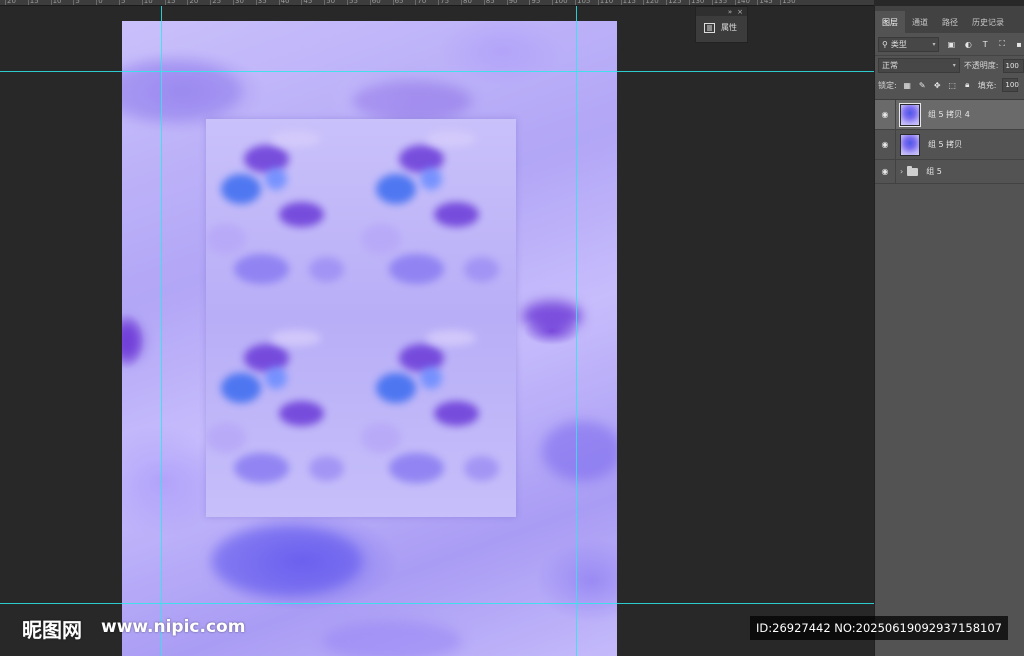 This screenshot has height=656, width=1024. I want to click on layer-filter-row: ⚲ 类型 ▾ ▣ ◐ T ⛶ ▪, so click(949, 44).